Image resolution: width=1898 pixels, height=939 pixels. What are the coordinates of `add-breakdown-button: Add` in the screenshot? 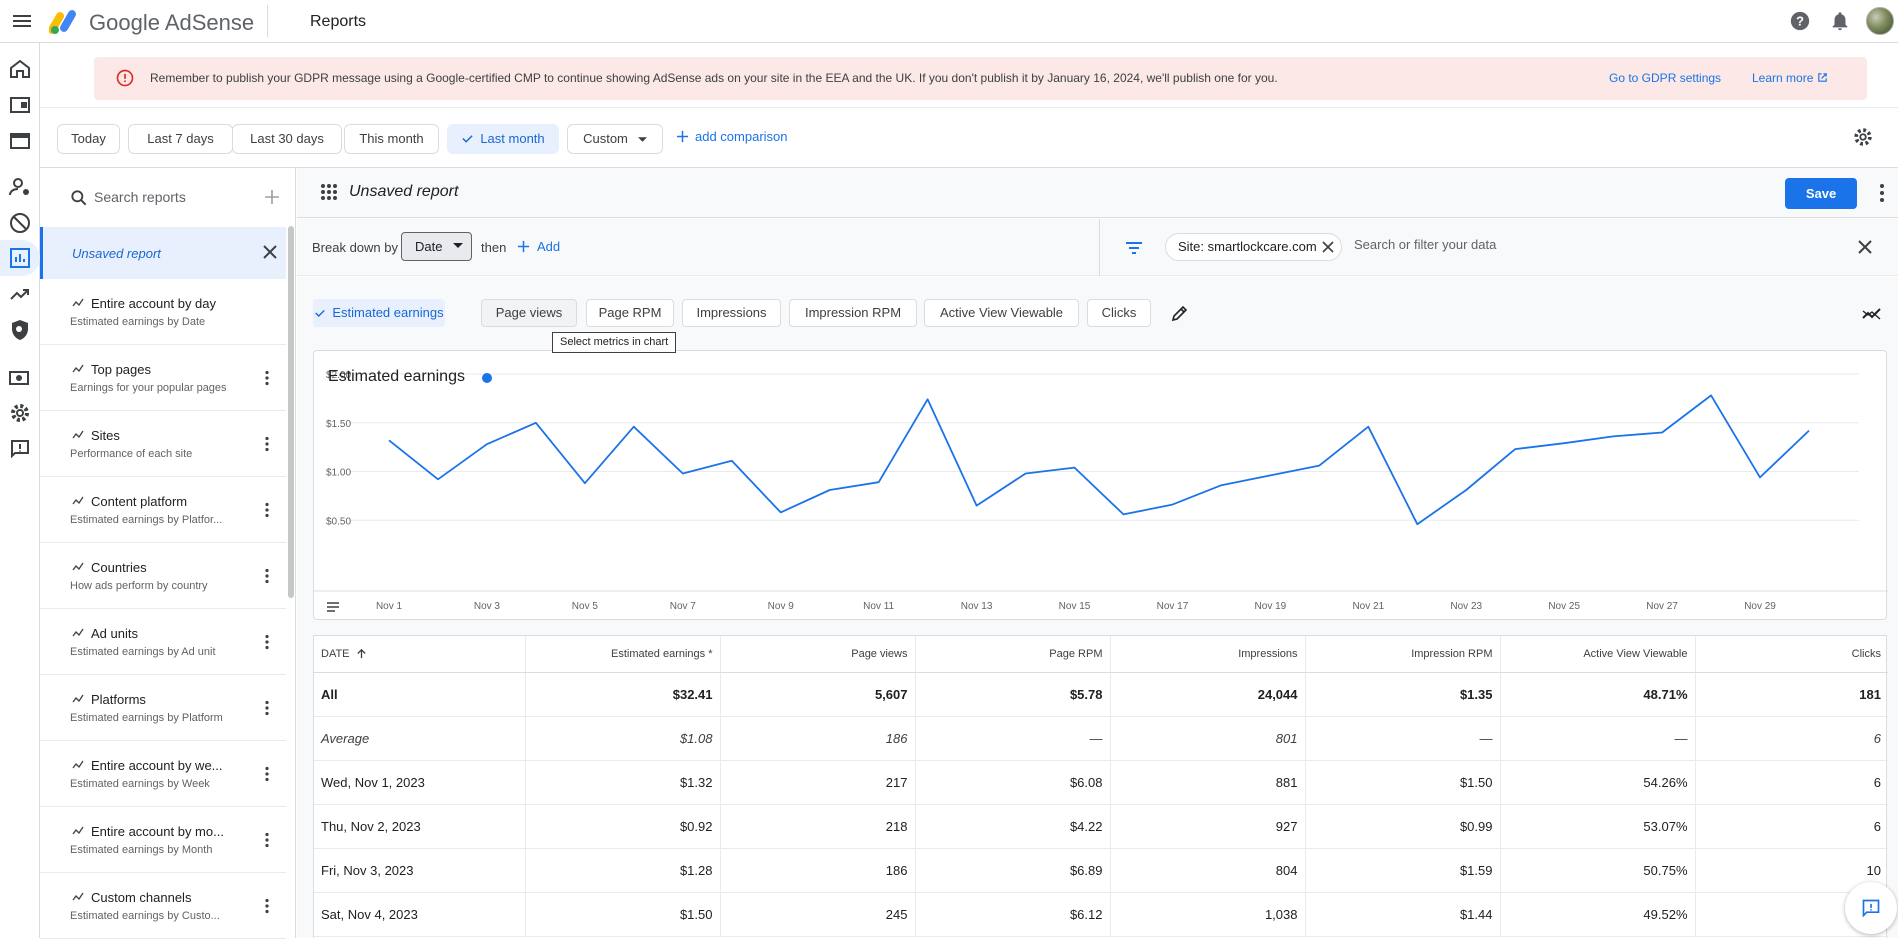 It's located at (538, 246).